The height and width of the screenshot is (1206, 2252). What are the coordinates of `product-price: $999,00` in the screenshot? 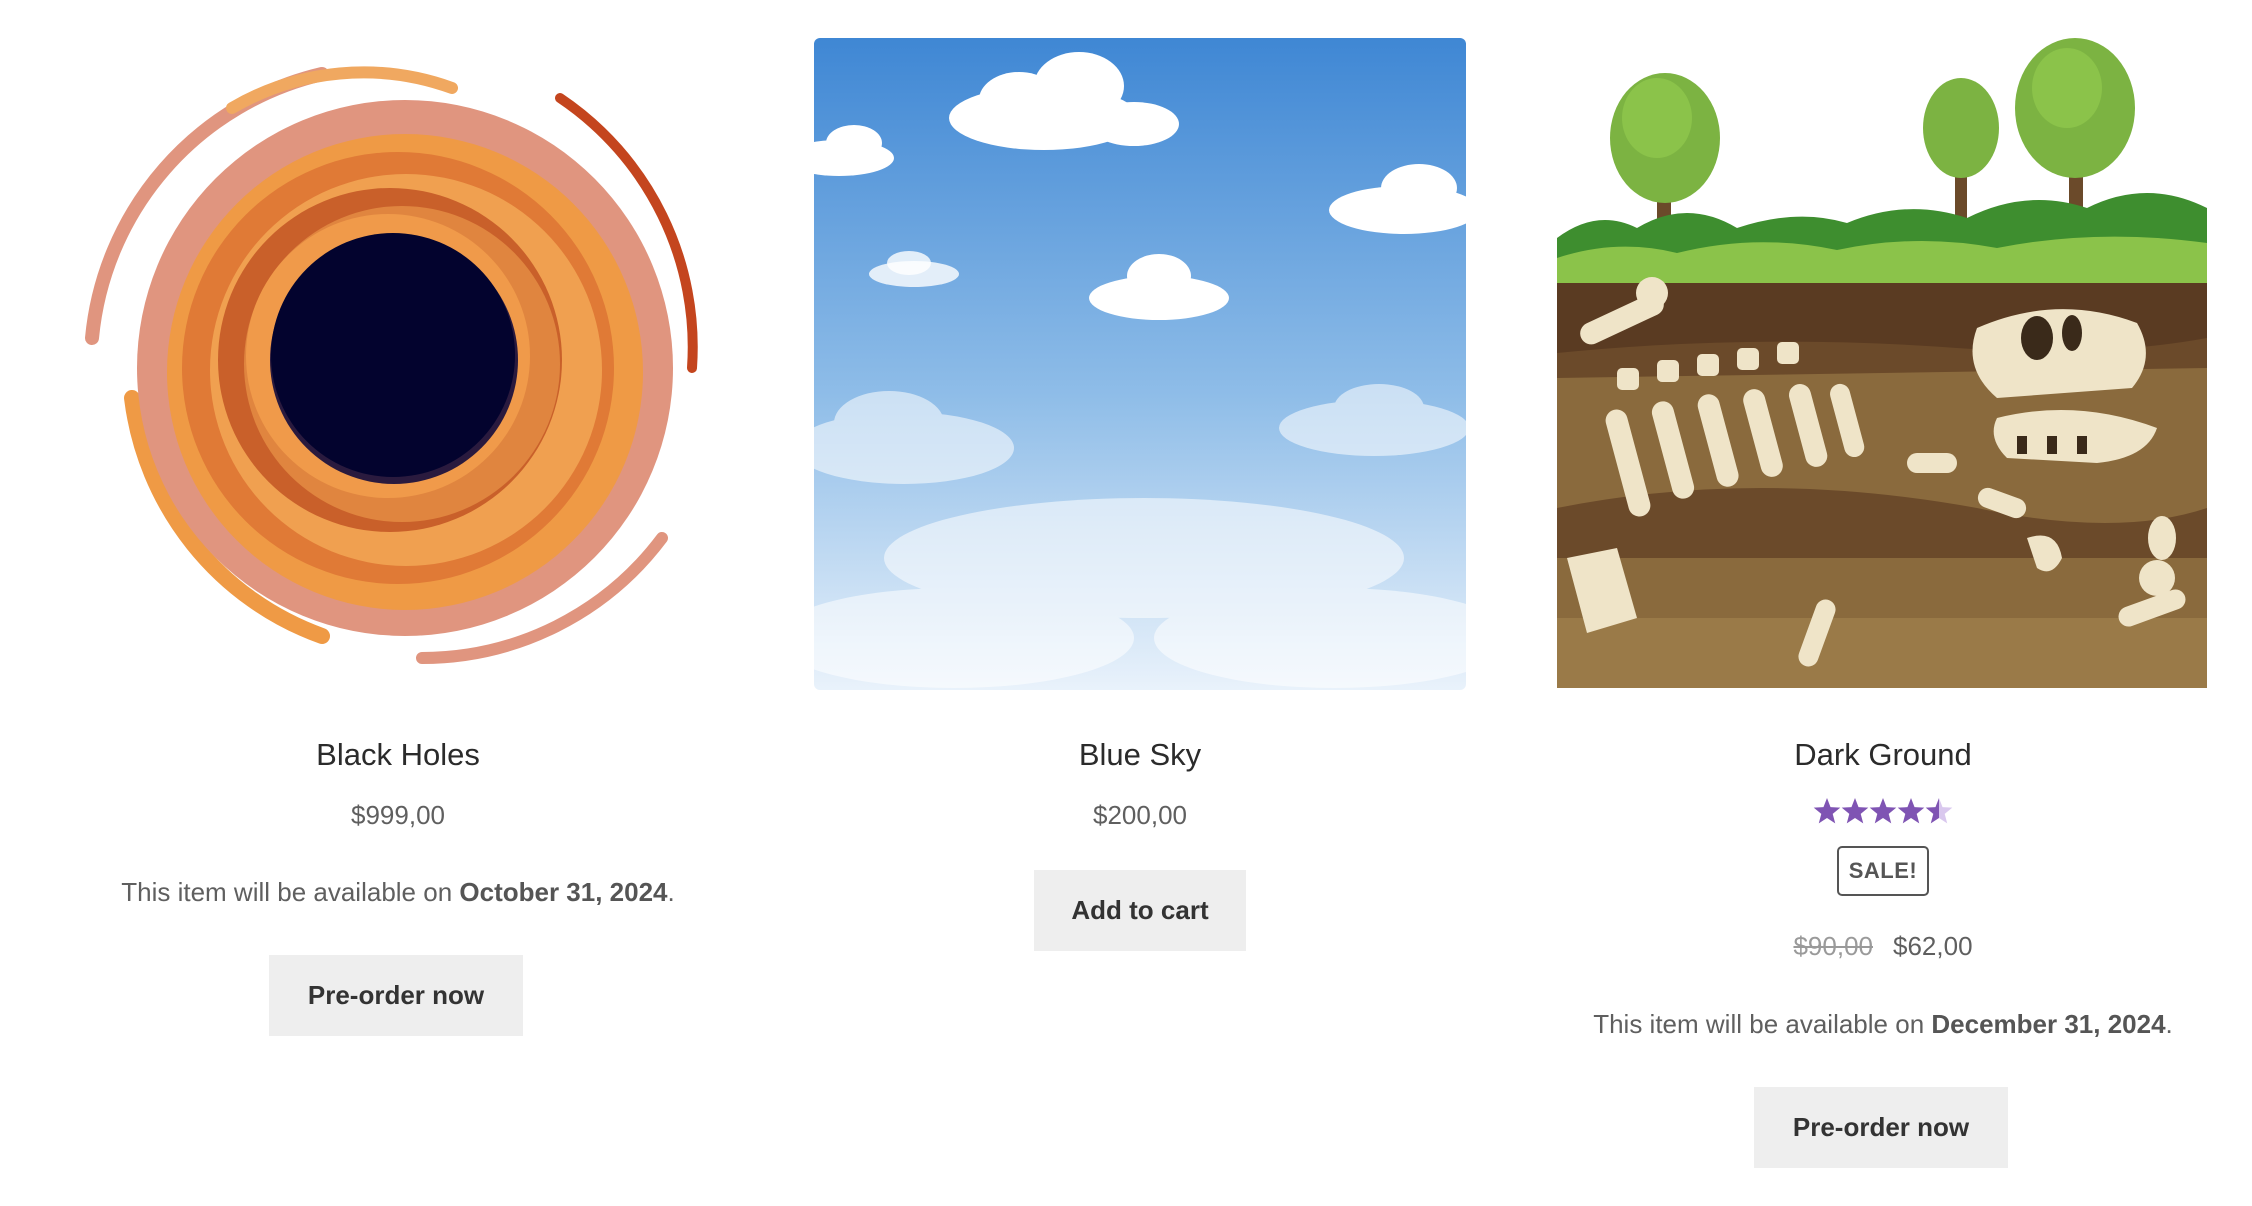 It's located at (398, 815).